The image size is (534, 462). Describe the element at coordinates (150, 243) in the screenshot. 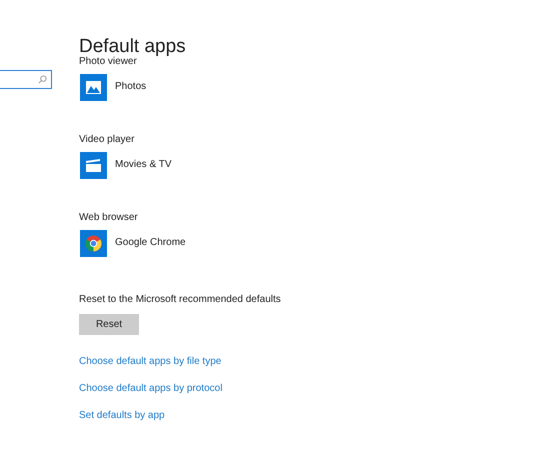

I see `app-name: Google Chrome` at that location.